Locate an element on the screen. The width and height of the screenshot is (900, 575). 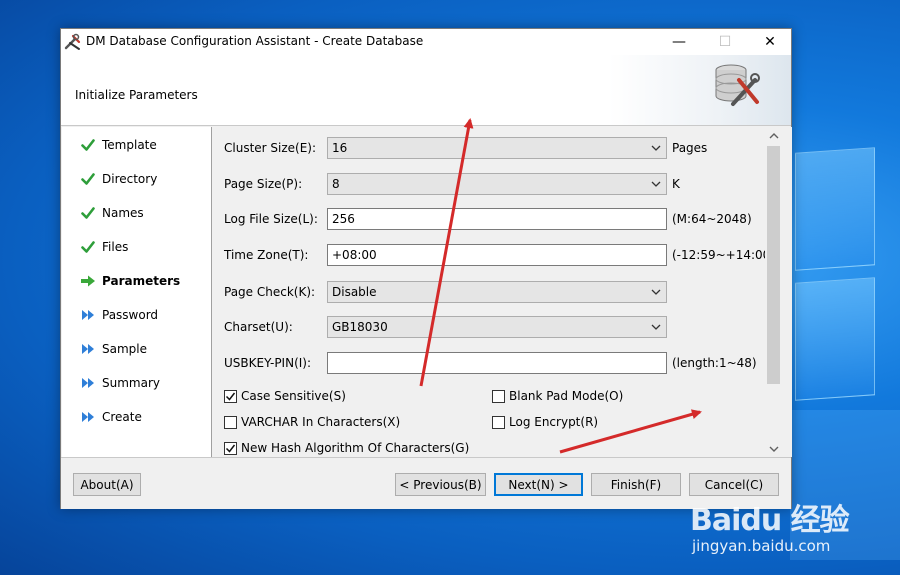
new-hash-algorithm-checkbox: New Hash Algorithm Of Characters(G) is located at coordinates (346, 448).